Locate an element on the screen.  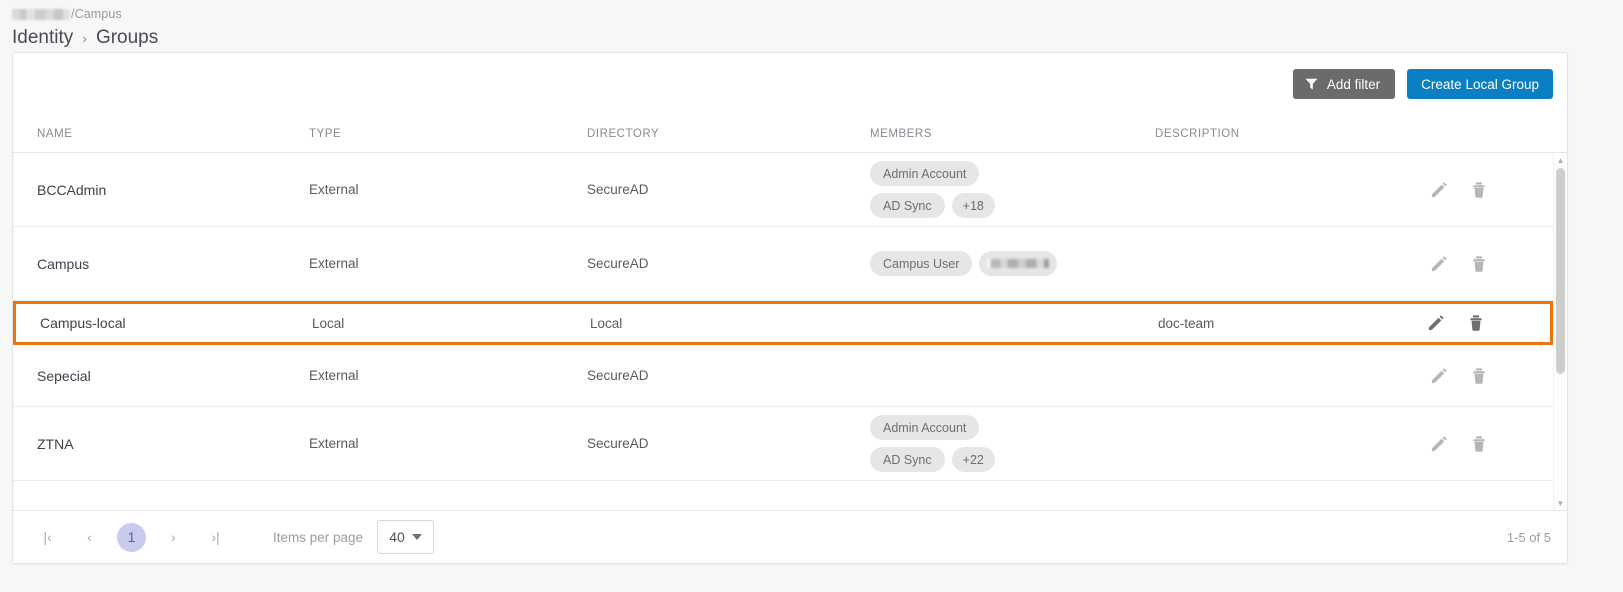
redaction-blur is located at coordinates (1018, 263).